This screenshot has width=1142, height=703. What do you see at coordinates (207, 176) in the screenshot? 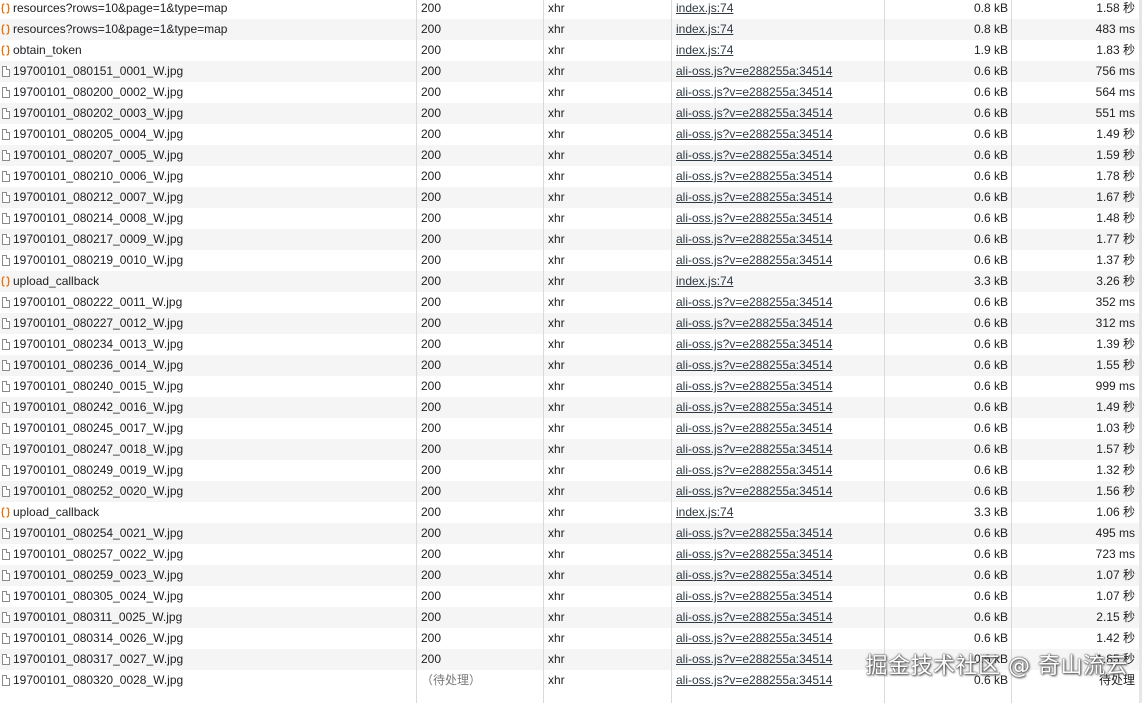
I see `request-name-cell: 19700101_080210_0006_W.jpg` at bounding box center [207, 176].